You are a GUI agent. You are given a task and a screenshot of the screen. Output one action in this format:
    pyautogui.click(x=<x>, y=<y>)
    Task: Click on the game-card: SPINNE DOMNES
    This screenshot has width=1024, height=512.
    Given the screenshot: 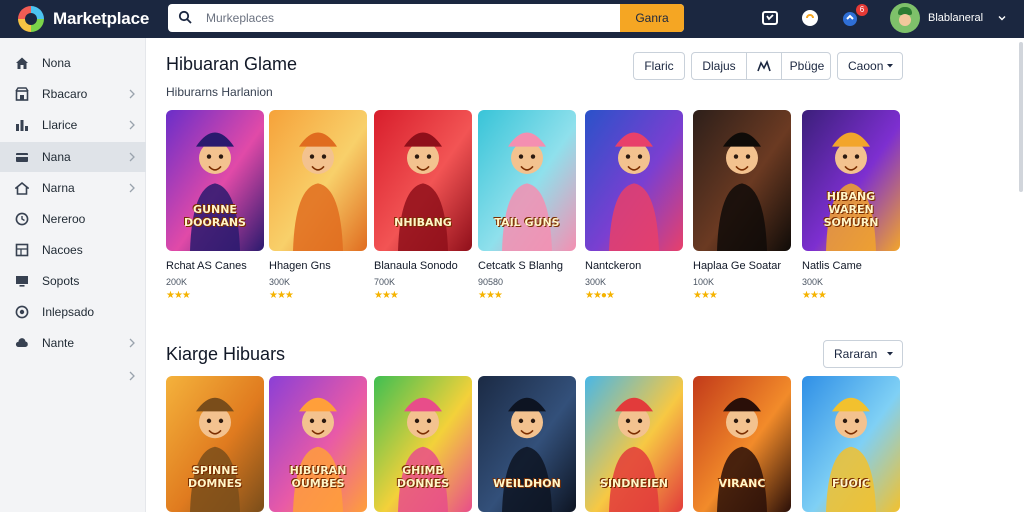 What is the action you would take?
    pyautogui.click(x=215, y=444)
    